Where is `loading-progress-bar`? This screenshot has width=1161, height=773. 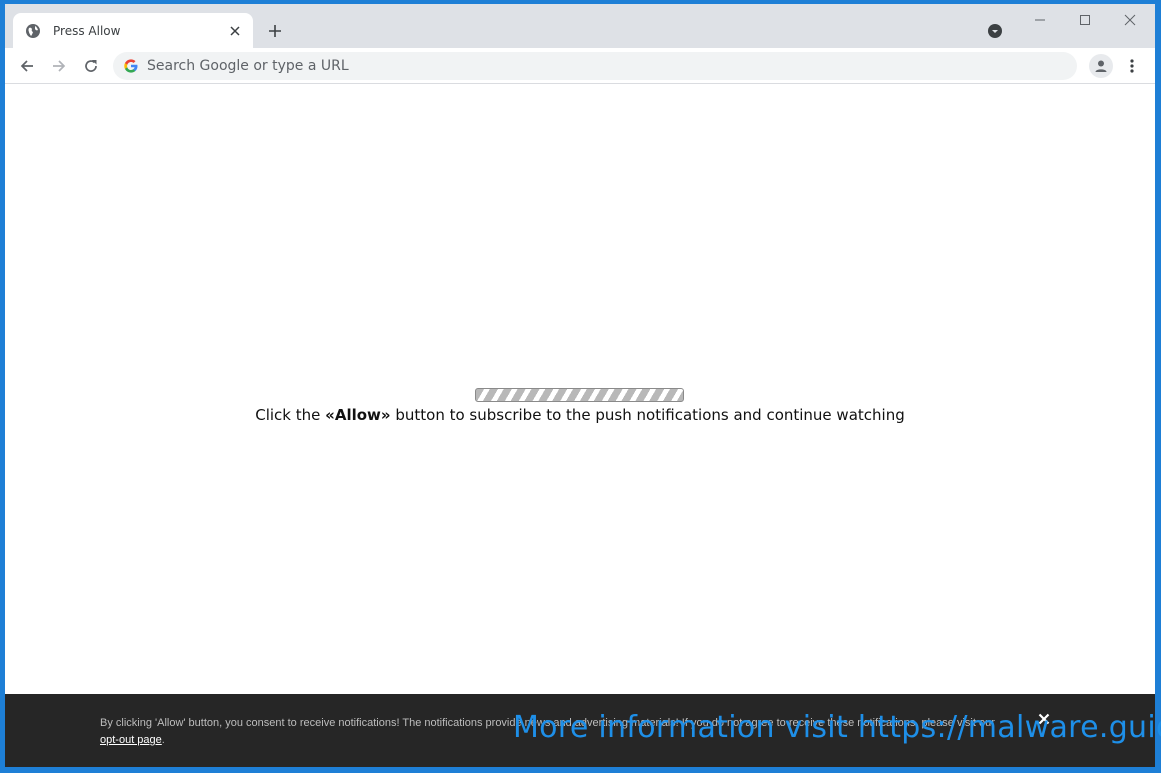 loading-progress-bar is located at coordinates (579, 395).